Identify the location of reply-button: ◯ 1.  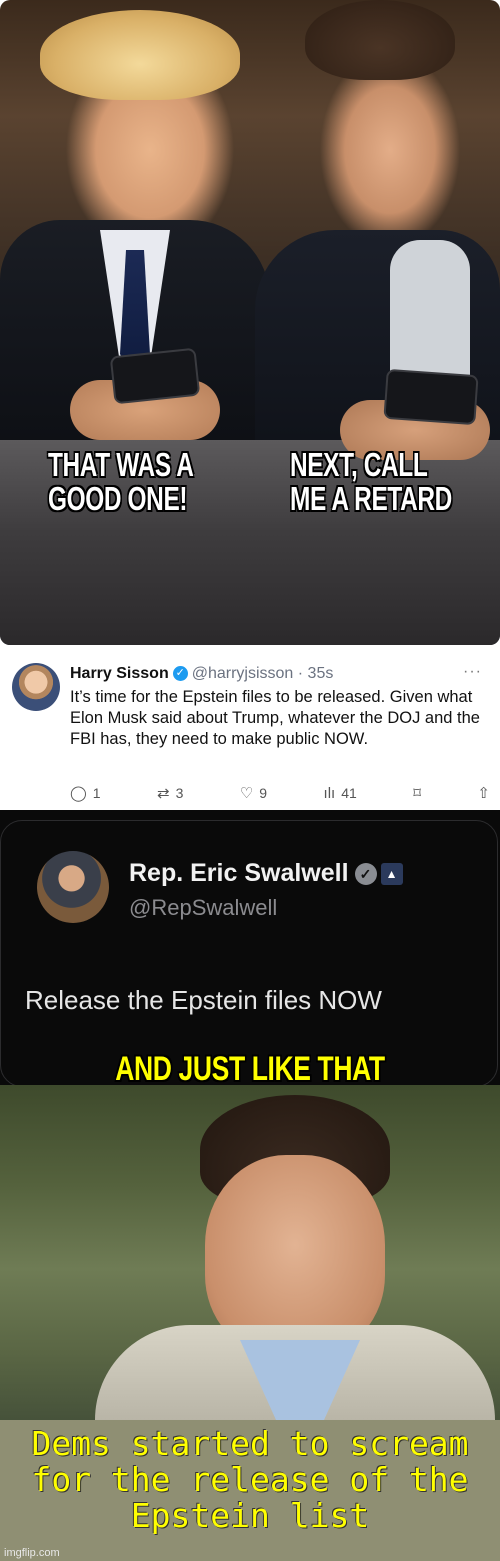
(85, 793).